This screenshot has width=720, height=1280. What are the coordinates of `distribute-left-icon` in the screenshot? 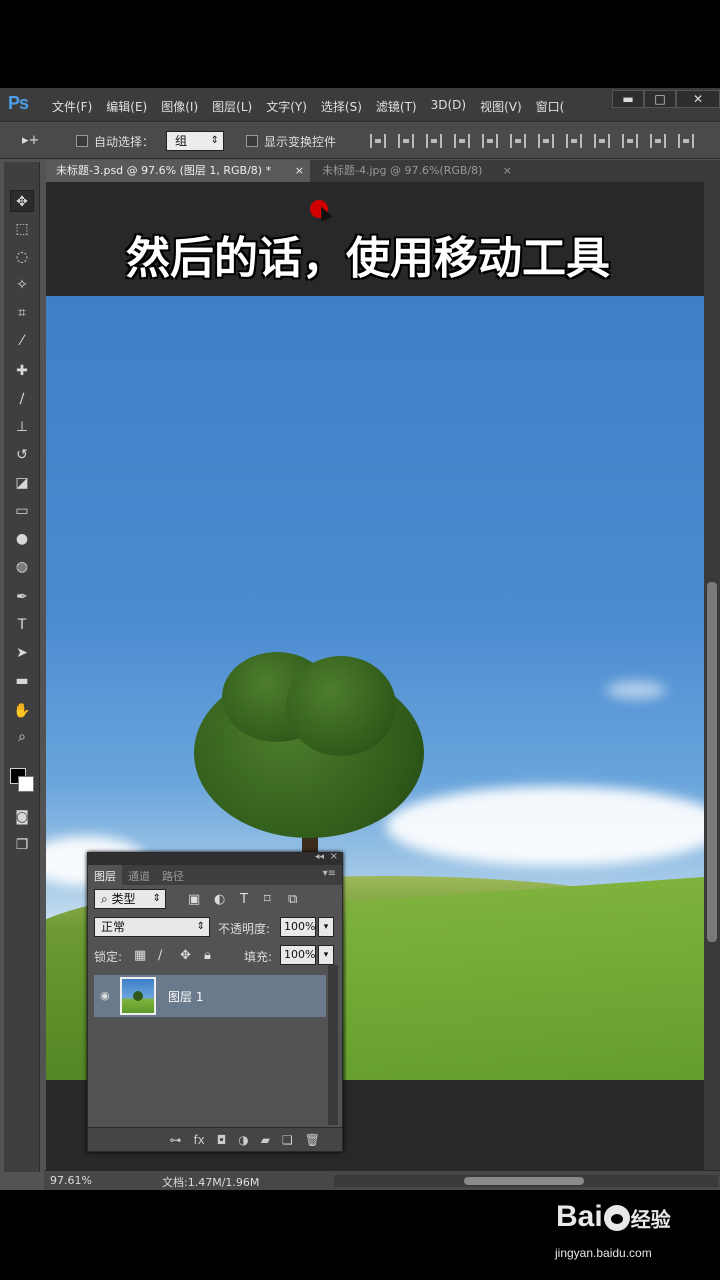 It's located at (630, 141).